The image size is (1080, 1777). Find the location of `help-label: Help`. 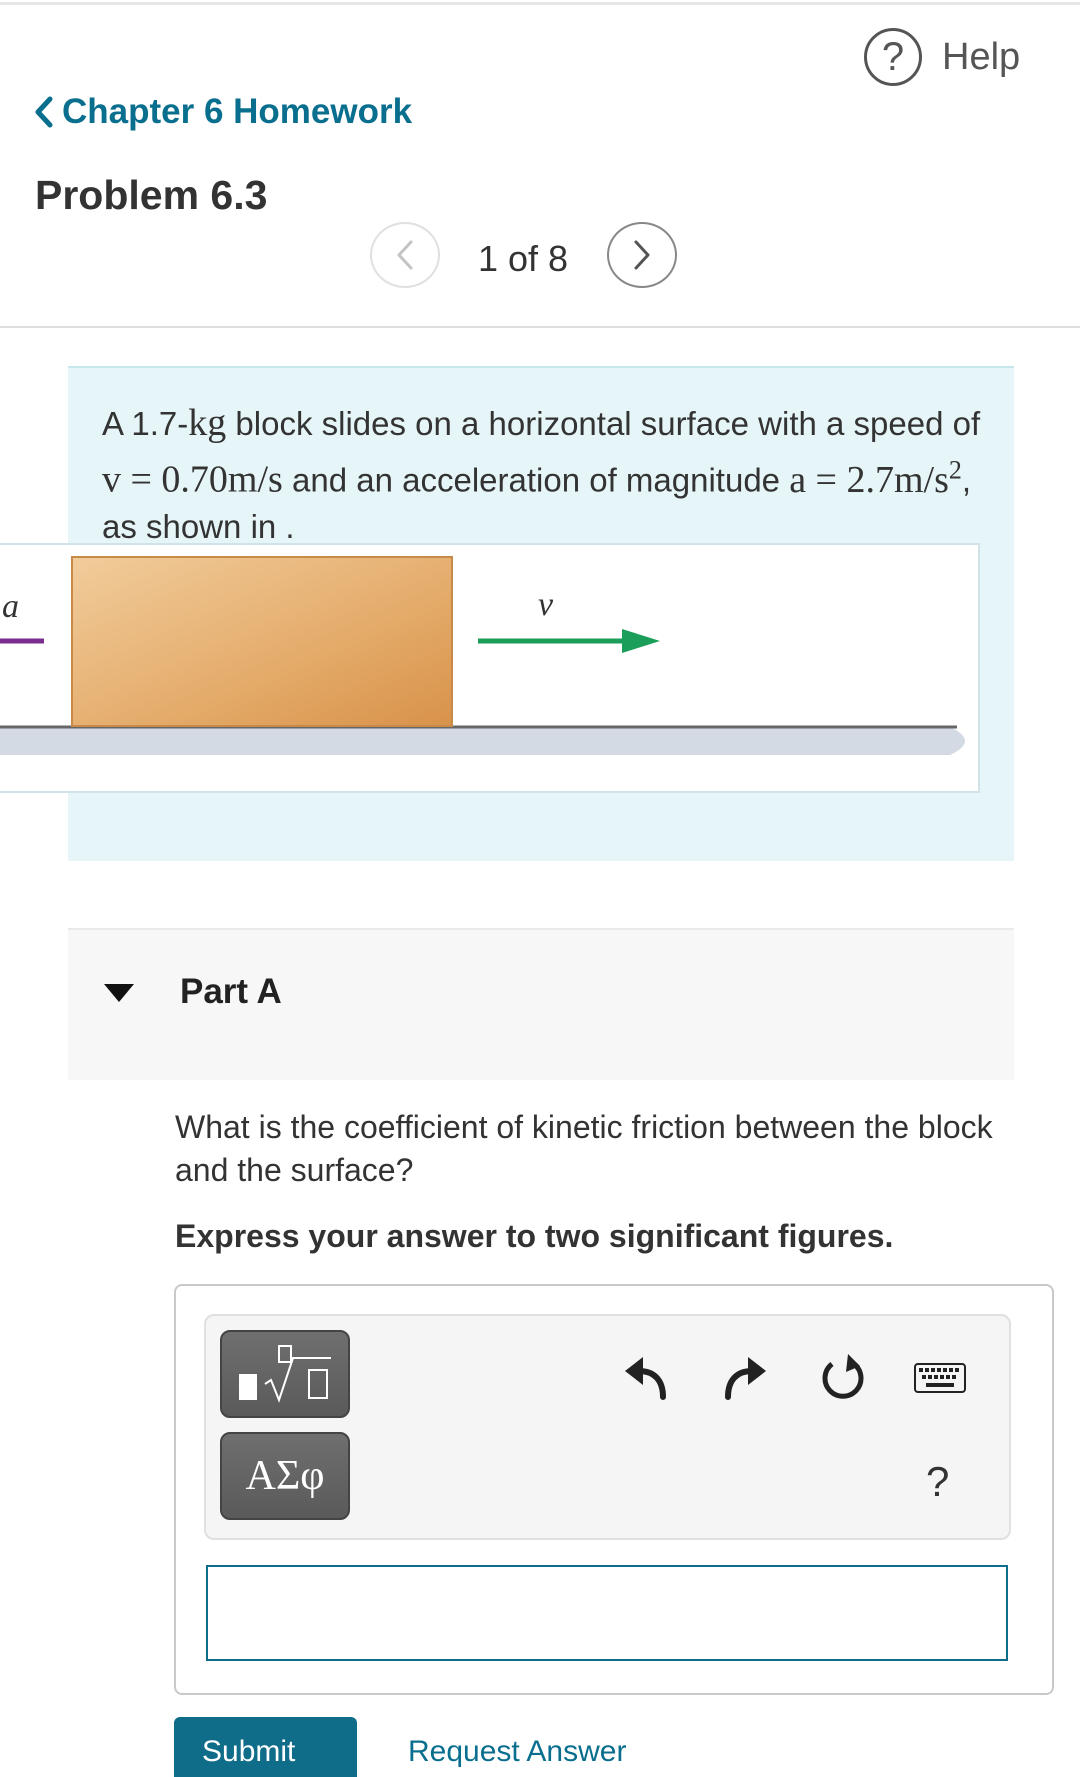

help-label: Help is located at coordinates (981, 56).